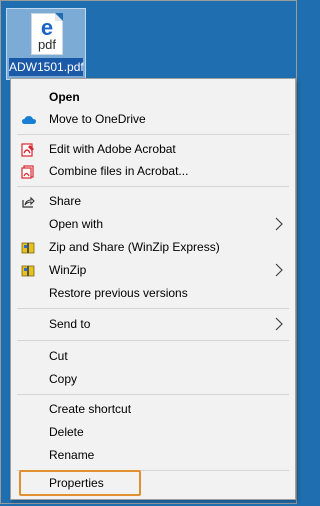 The width and height of the screenshot is (320, 506). Describe the element at coordinates (28, 119) in the screenshot. I see `onedrive-icon` at that location.